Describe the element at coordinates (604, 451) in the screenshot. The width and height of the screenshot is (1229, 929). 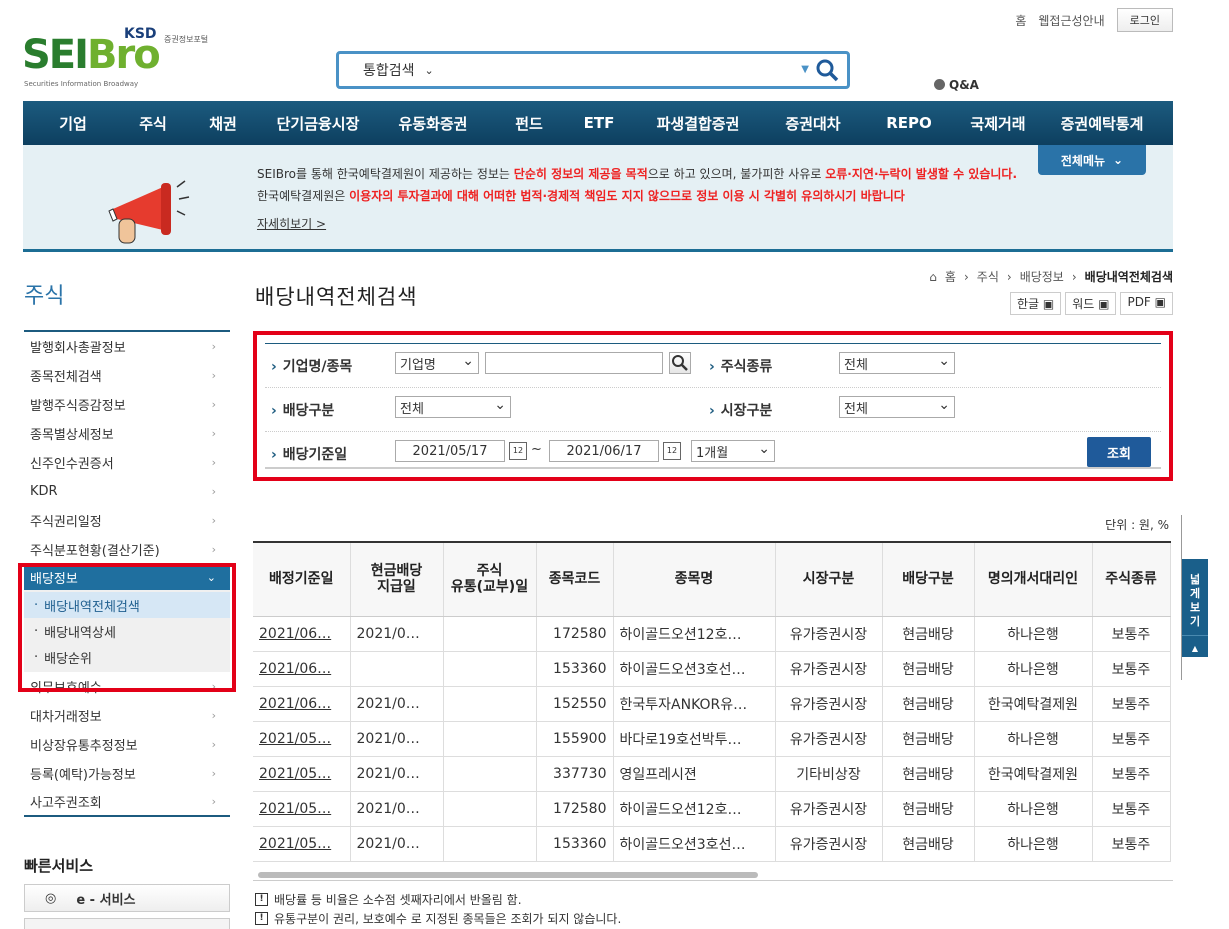
I see `date-to-input: 2021/06/17` at that location.